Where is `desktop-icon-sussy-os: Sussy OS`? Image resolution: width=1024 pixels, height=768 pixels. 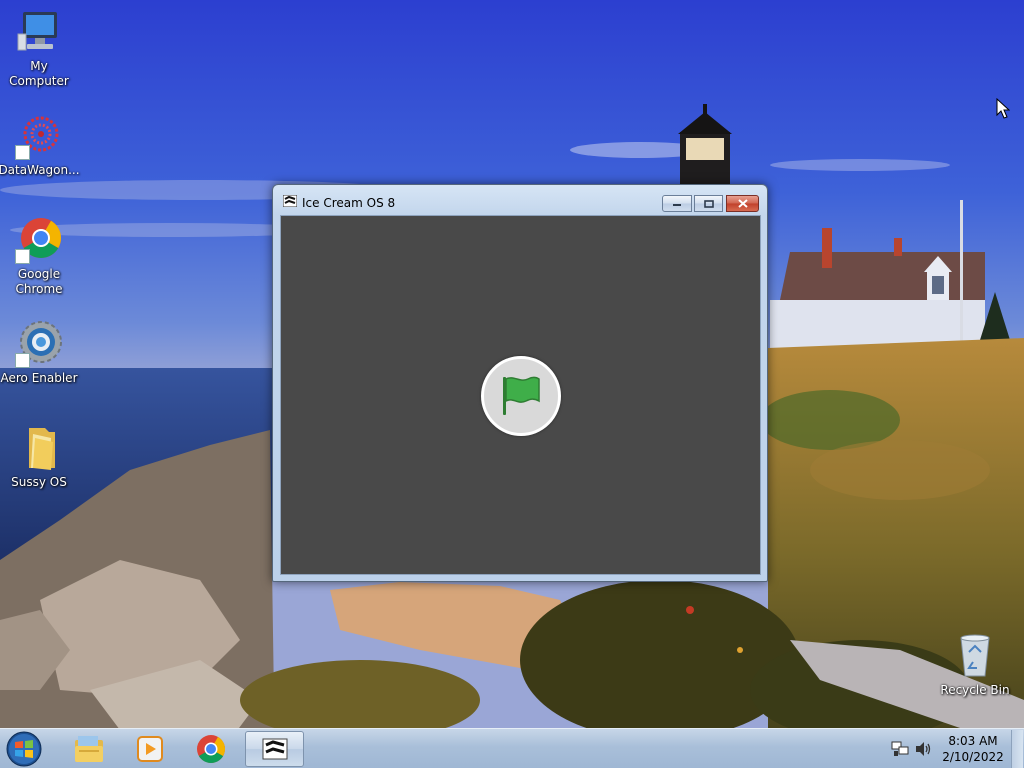 desktop-icon-sussy-os: Sussy OS is located at coordinates (39, 457).